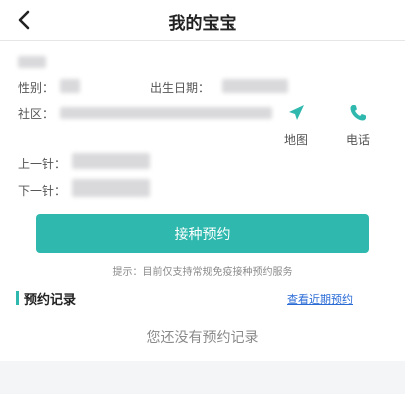 The height and width of the screenshot is (394, 405). What do you see at coordinates (70, 86) in the screenshot?
I see `gender-value-redacted` at bounding box center [70, 86].